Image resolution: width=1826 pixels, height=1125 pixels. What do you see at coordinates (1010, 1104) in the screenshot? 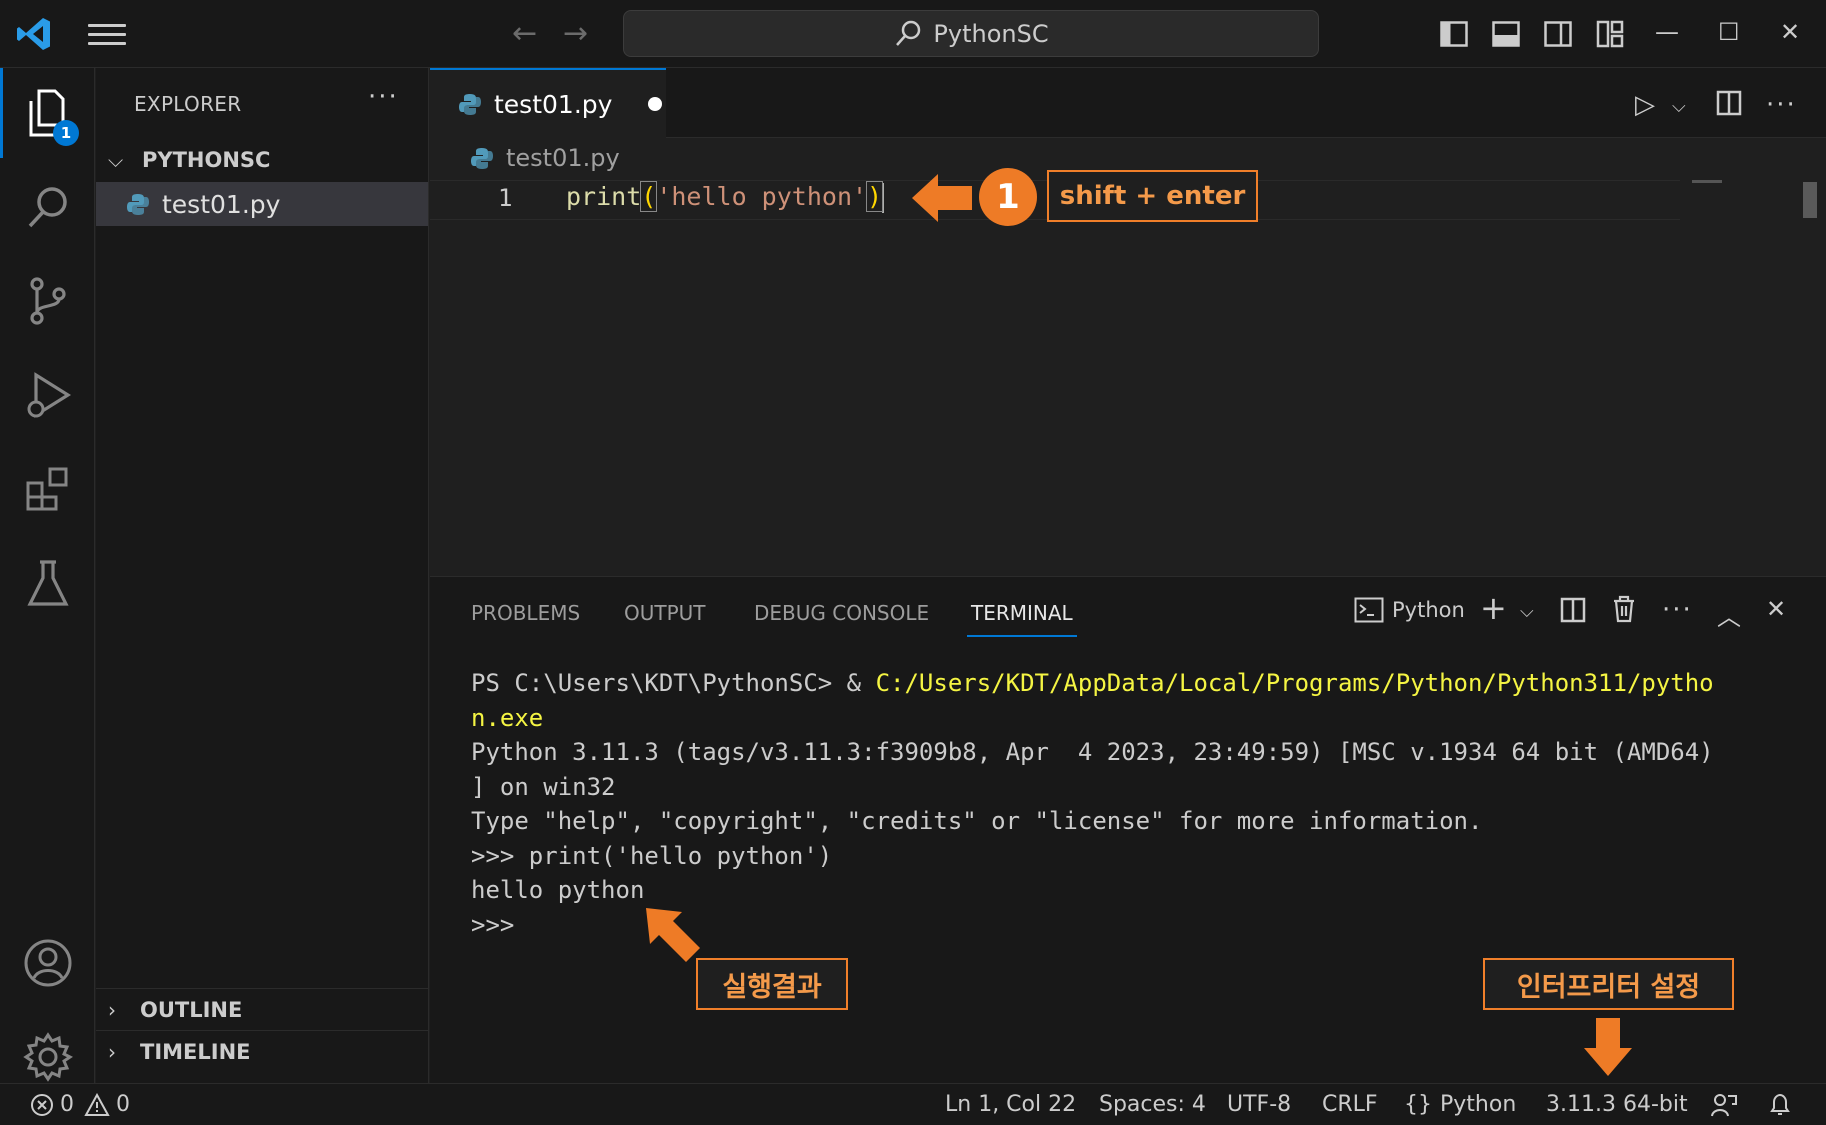
I see `cursor-position: Ln 1, Col 22` at bounding box center [1010, 1104].